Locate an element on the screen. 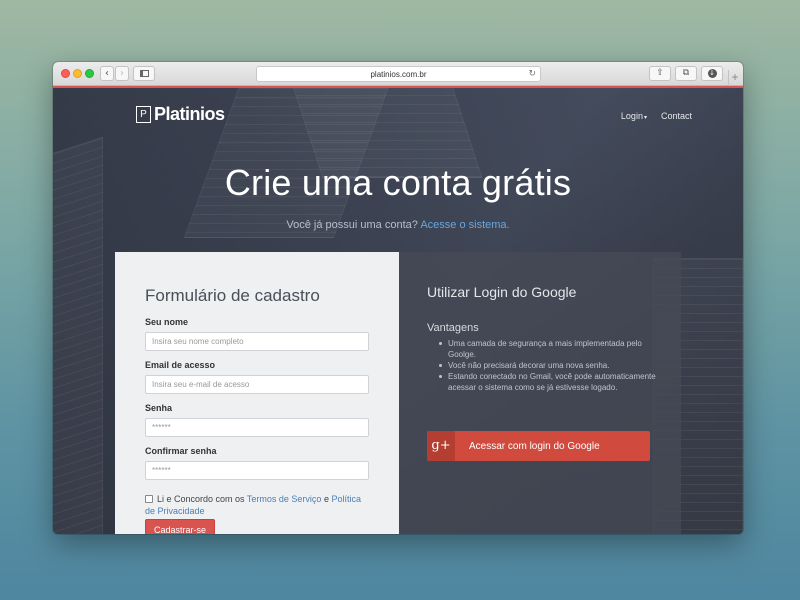 The width and height of the screenshot is (800, 600). confirm-password-label: Confirmar senha is located at coordinates (181, 451).